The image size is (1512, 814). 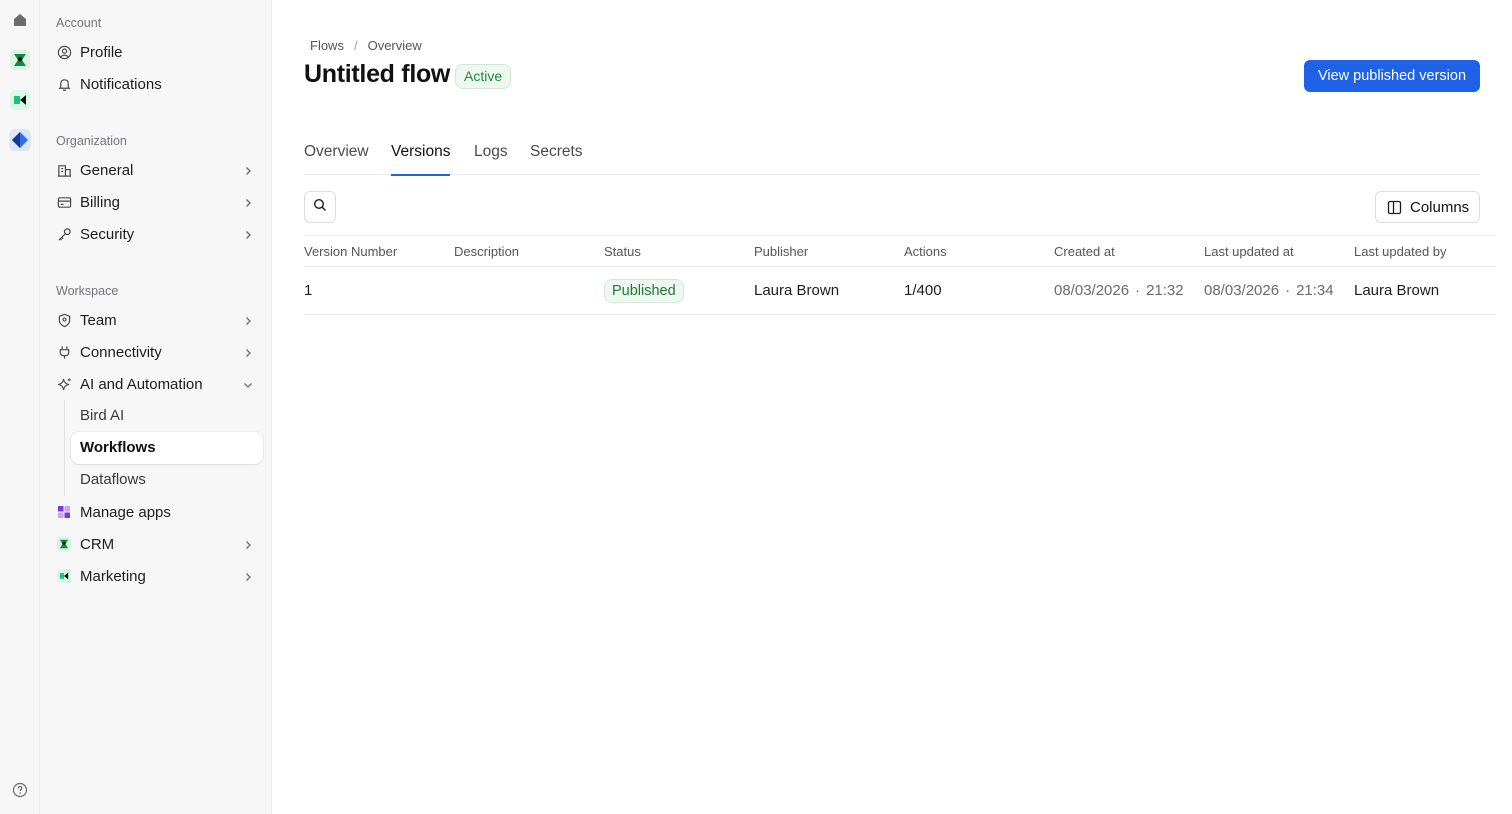 What do you see at coordinates (1165, 290) in the screenshot?
I see `created-time: 21:32` at bounding box center [1165, 290].